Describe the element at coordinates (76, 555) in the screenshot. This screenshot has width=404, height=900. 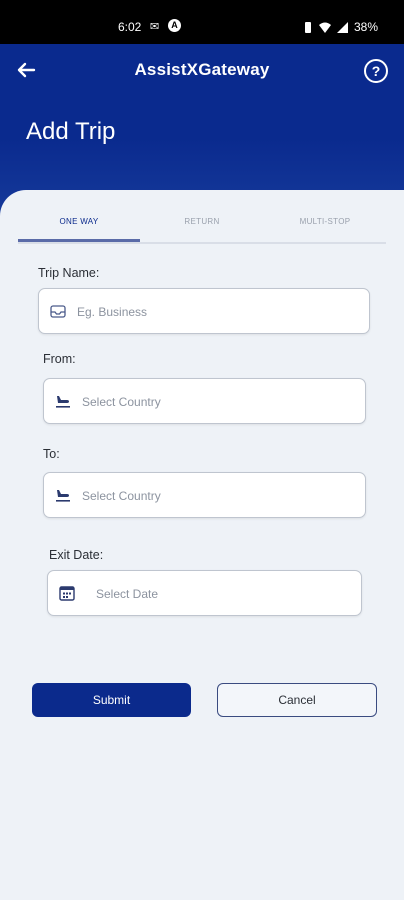
I see `exit-date-label: Exit Date:` at that location.